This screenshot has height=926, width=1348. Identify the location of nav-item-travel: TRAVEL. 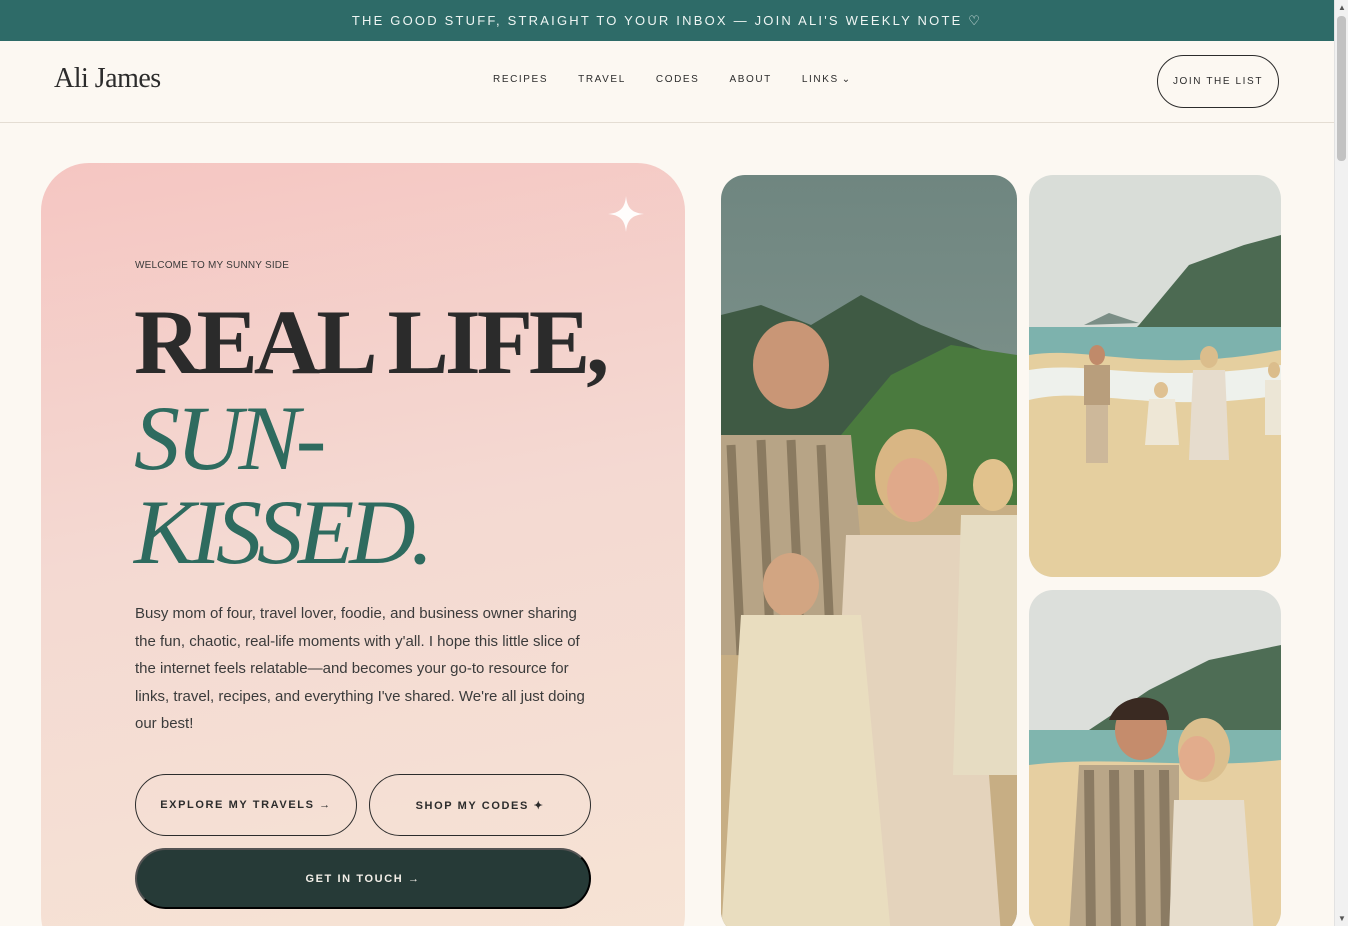
(602, 79).